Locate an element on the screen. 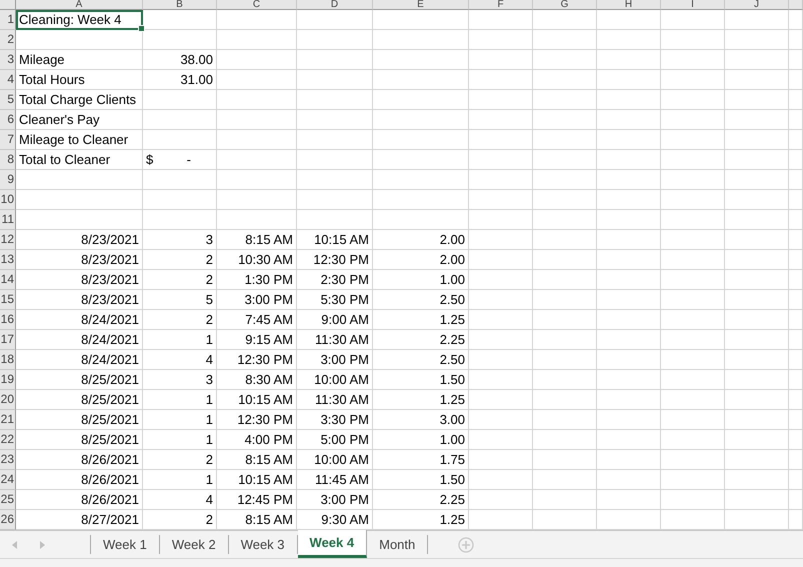  selected-cell: Cleaning: Week 4 is located at coordinates (79, 20).